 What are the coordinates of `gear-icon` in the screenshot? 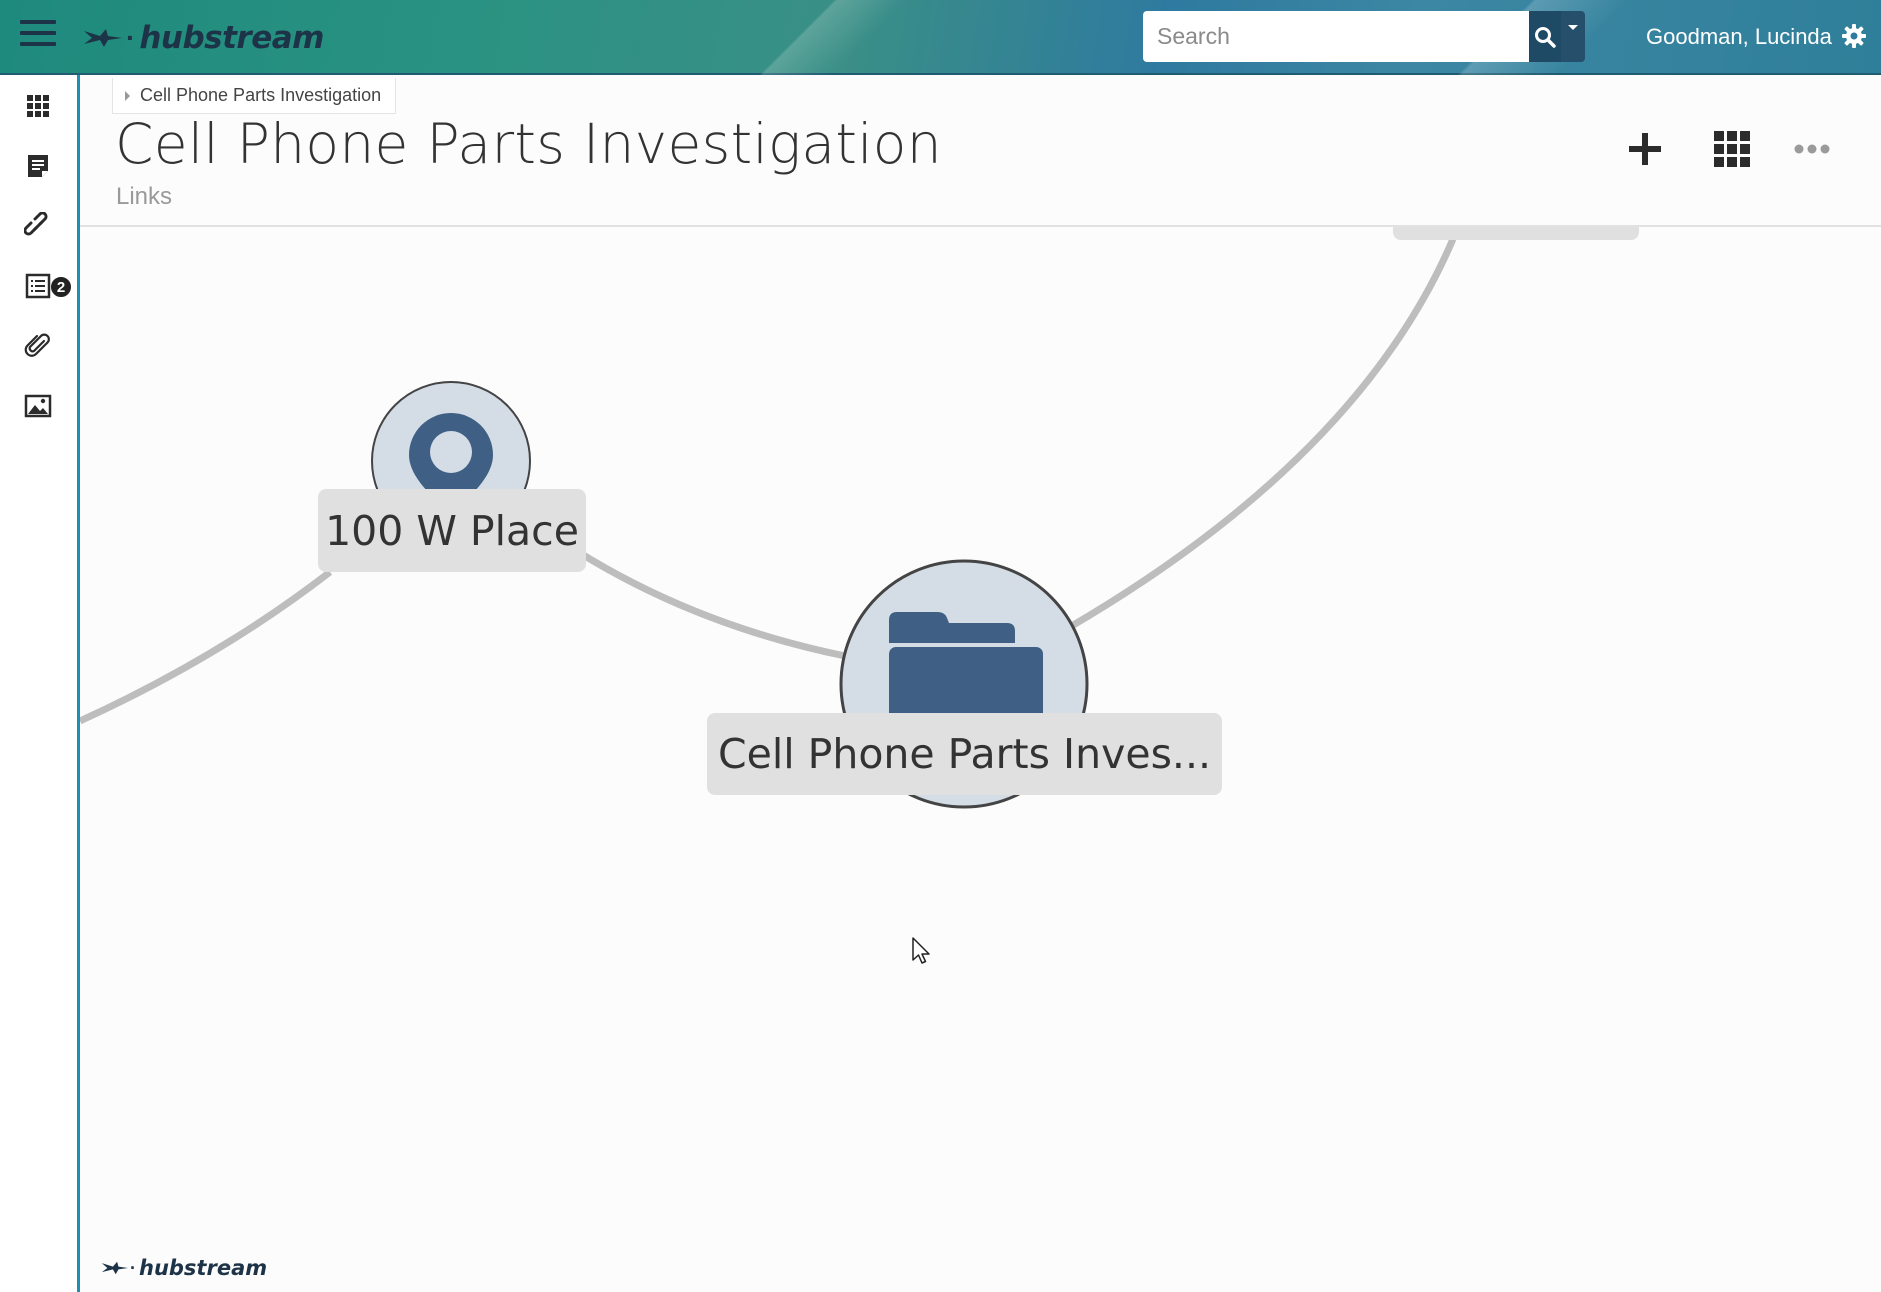 It's located at (1854, 36).